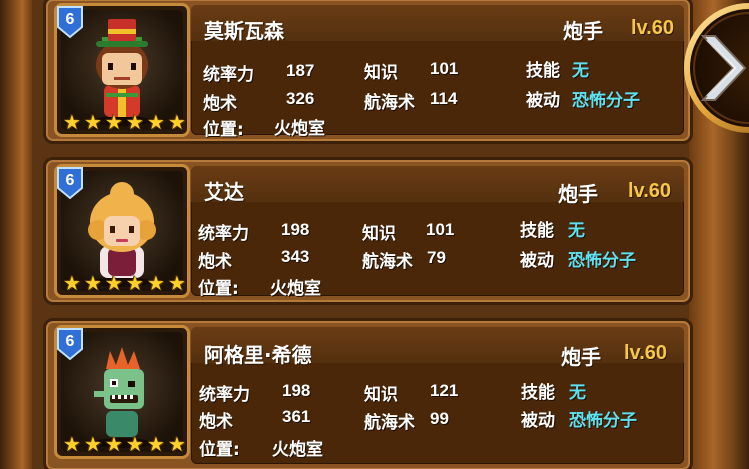 The height and width of the screenshot is (469, 749). Describe the element at coordinates (16, 234) in the screenshot. I see `left-wood-rail` at that location.